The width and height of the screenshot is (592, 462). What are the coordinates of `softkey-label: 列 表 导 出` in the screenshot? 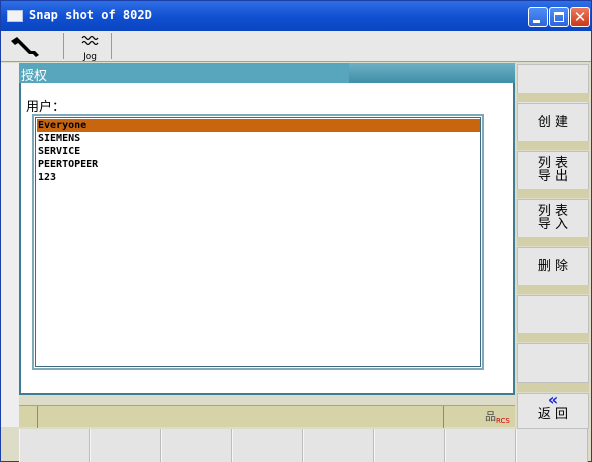 It's located at (553, 170).